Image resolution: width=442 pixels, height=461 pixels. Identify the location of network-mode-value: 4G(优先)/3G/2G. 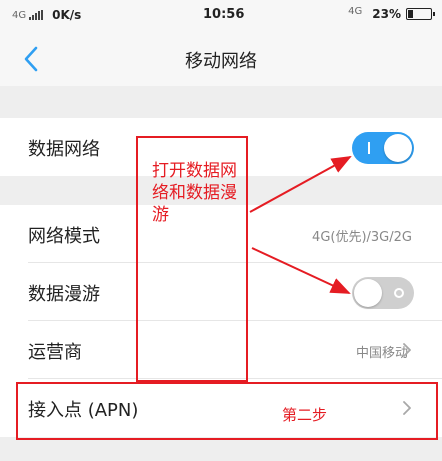
(362, 237).